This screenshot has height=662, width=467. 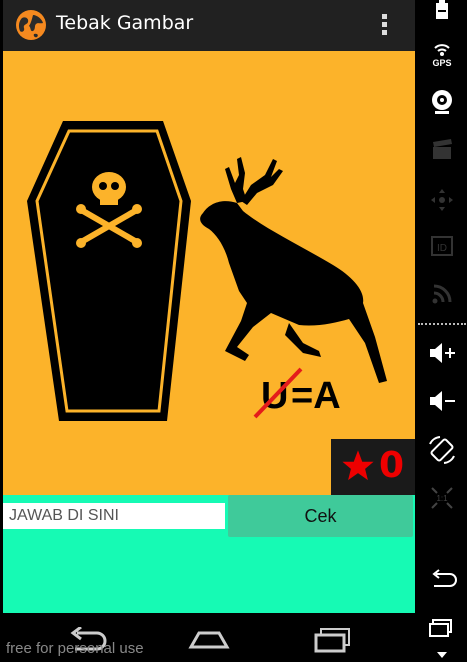 I want to click on volume-down-icon, so click(x=442, y=401).